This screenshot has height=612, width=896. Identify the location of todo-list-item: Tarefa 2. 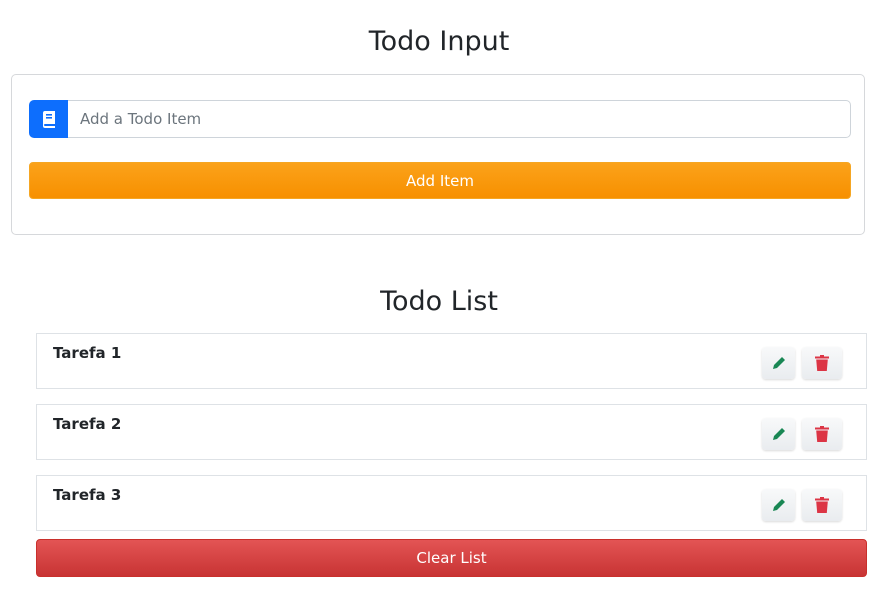
(451, 432).